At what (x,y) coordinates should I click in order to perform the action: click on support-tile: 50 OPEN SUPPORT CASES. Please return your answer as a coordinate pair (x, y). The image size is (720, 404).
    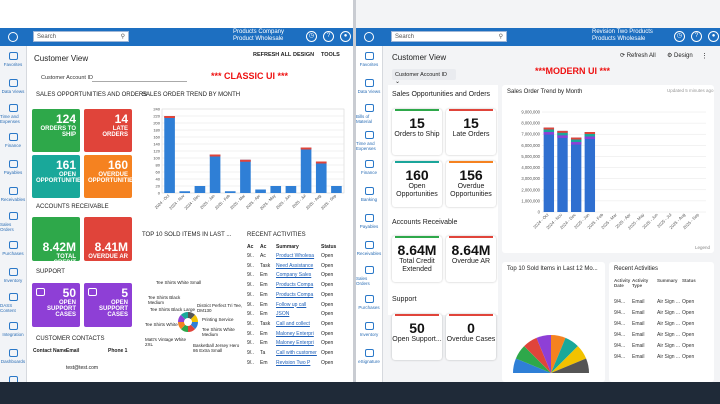
    Looking at the image, I should click on (56, 305).